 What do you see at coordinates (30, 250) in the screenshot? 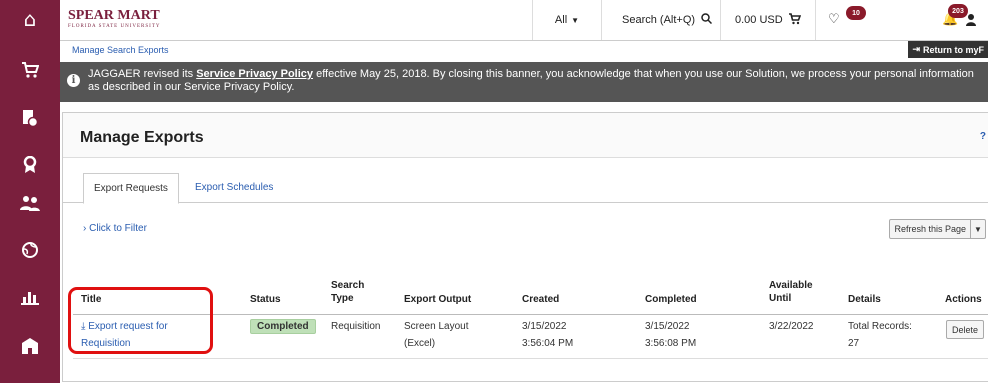
I see `globe-icon` at bounding box center [30, 250].